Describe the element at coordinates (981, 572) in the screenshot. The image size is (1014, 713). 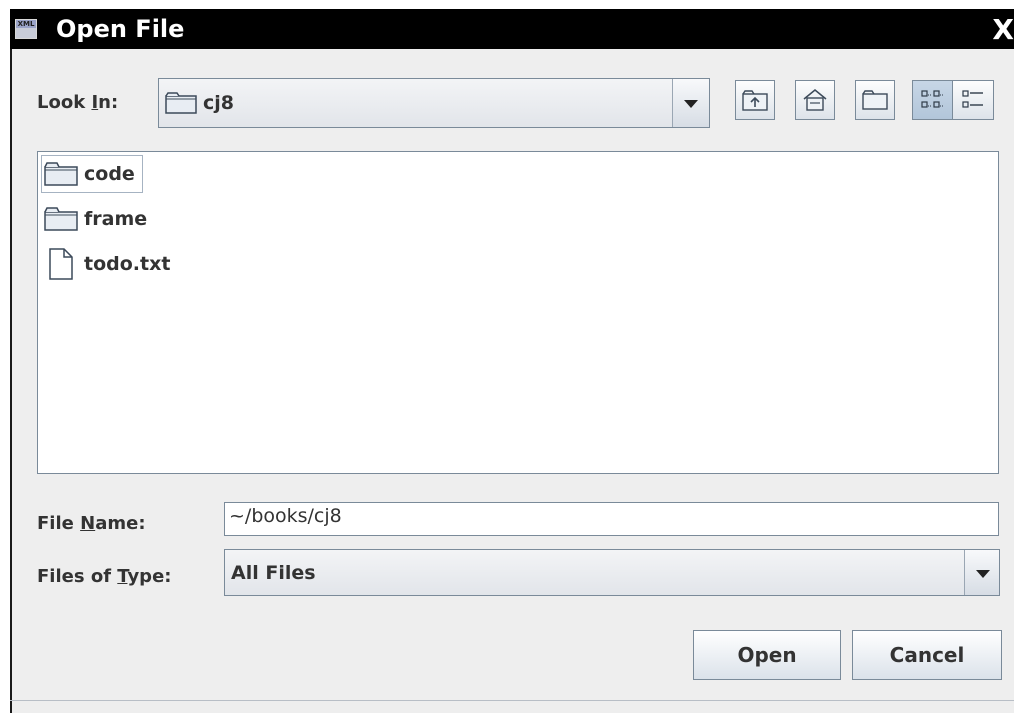
I see `files-of-type-dropdown-arrow` at that location.